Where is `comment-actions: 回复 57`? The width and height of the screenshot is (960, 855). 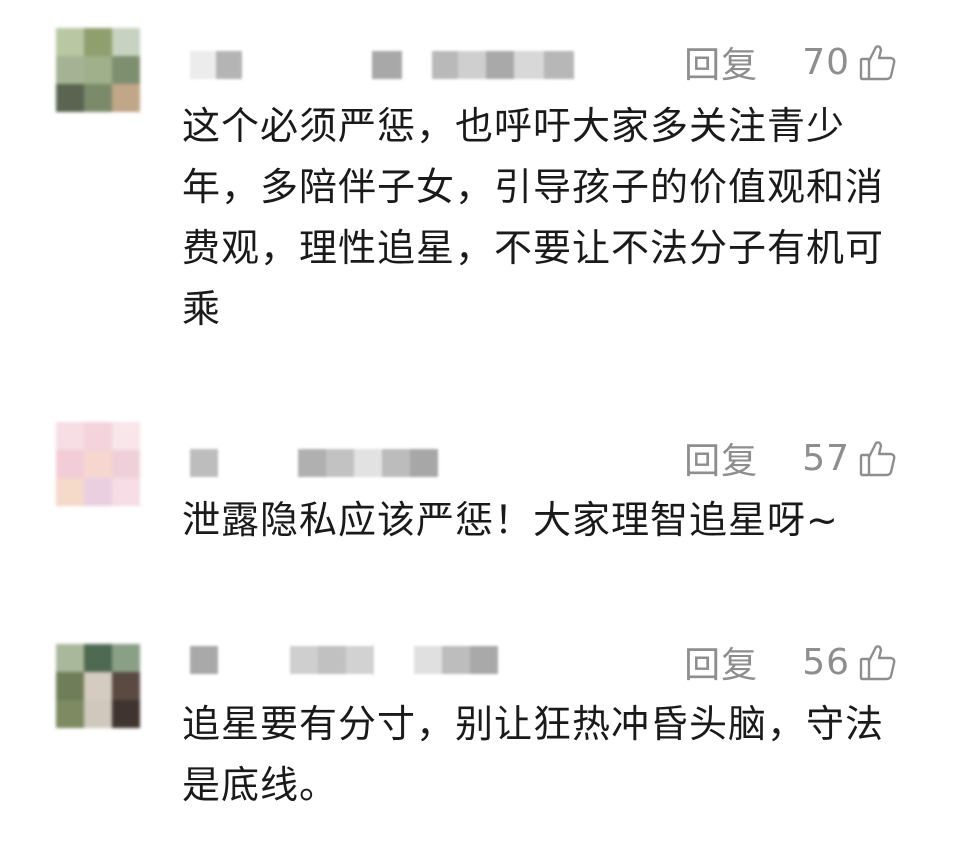
comment-actions: 回复 57 is located at coordinates (791, 459).